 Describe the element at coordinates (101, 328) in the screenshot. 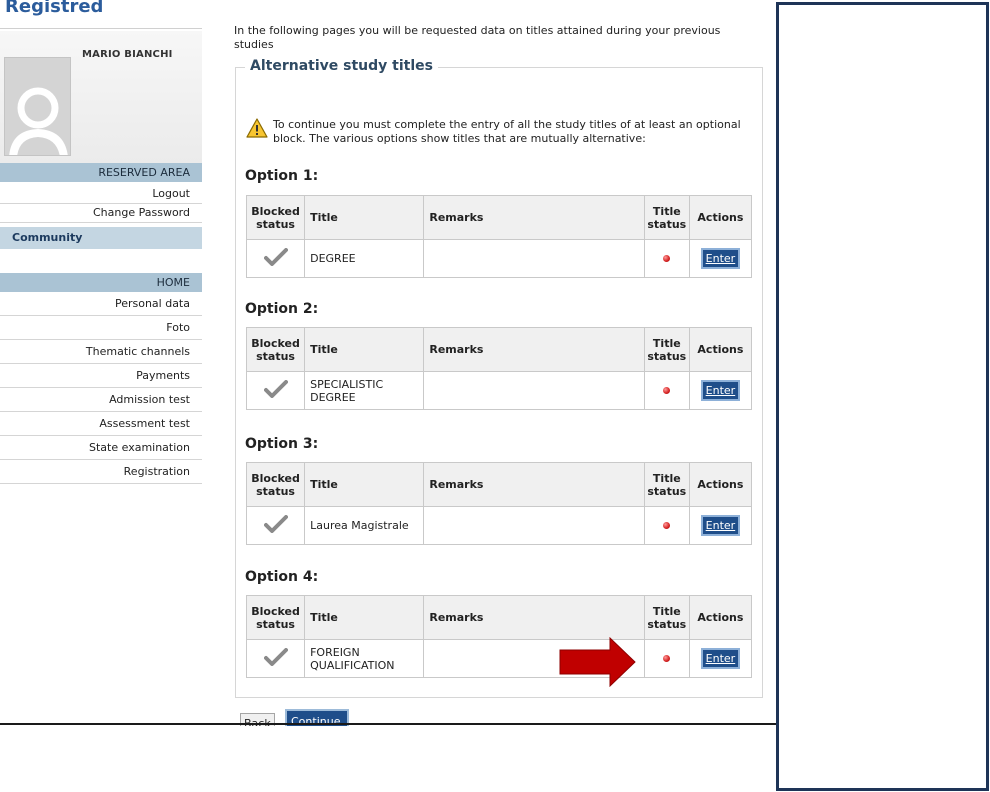

I see `menu-item-foto: Foto` at that location.